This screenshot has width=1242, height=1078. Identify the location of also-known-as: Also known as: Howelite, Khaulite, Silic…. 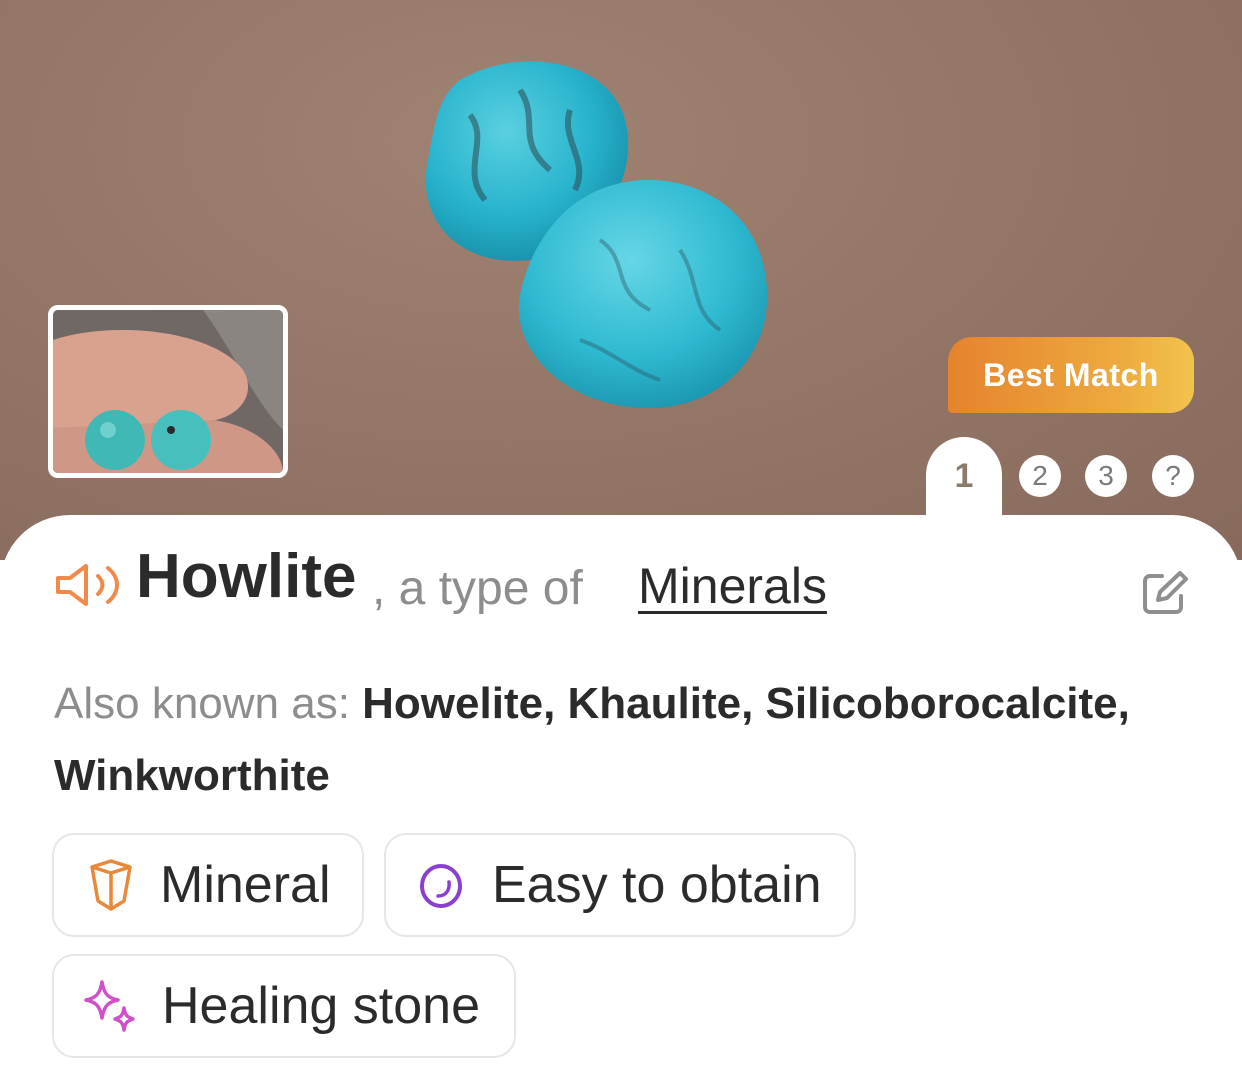
(604, 740).